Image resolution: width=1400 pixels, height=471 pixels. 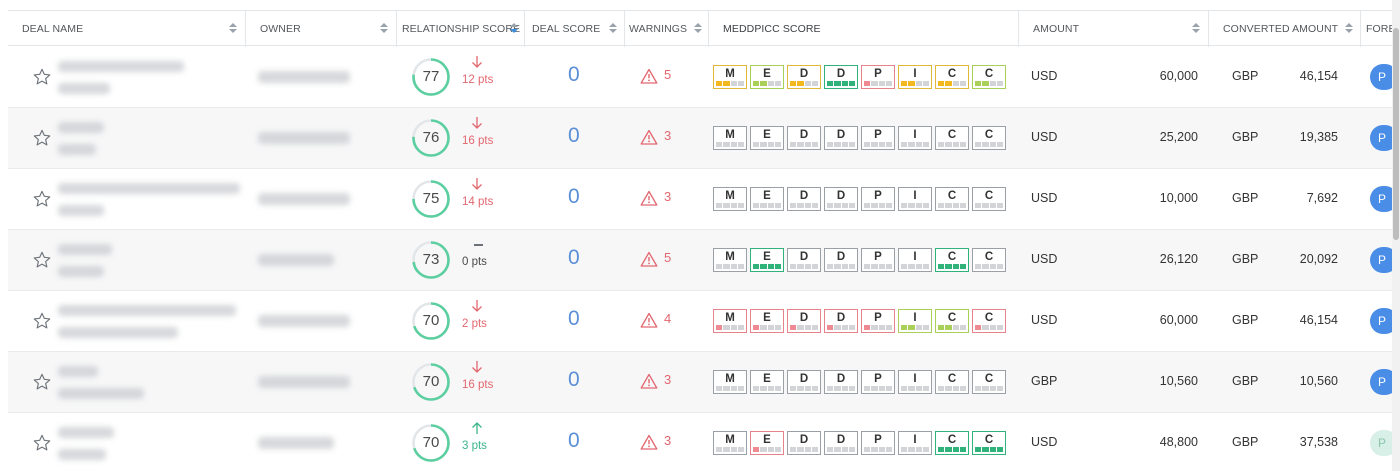 What do you see at coordinates (1114, 29) in the screenshot?
I see `column-header-amount: AMOUNT` at bounding box center [1114, 29].